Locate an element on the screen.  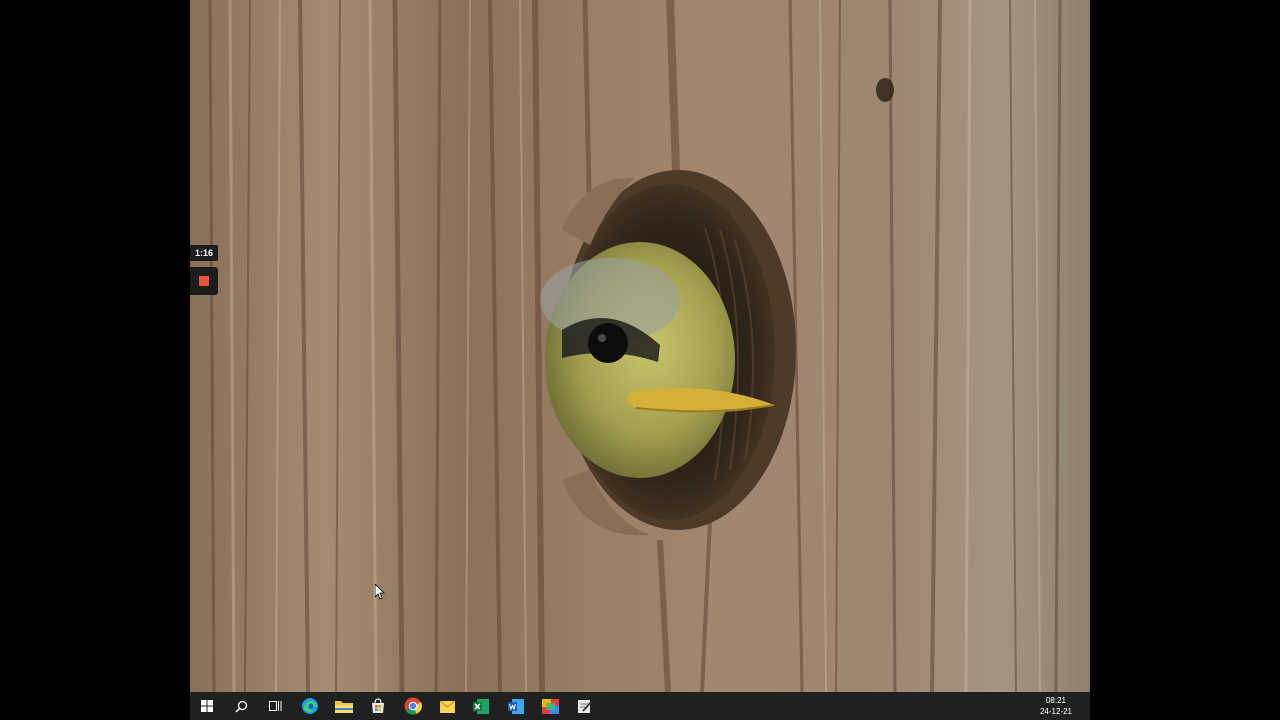
stop-recording-button is located at coordinates (204, 281).